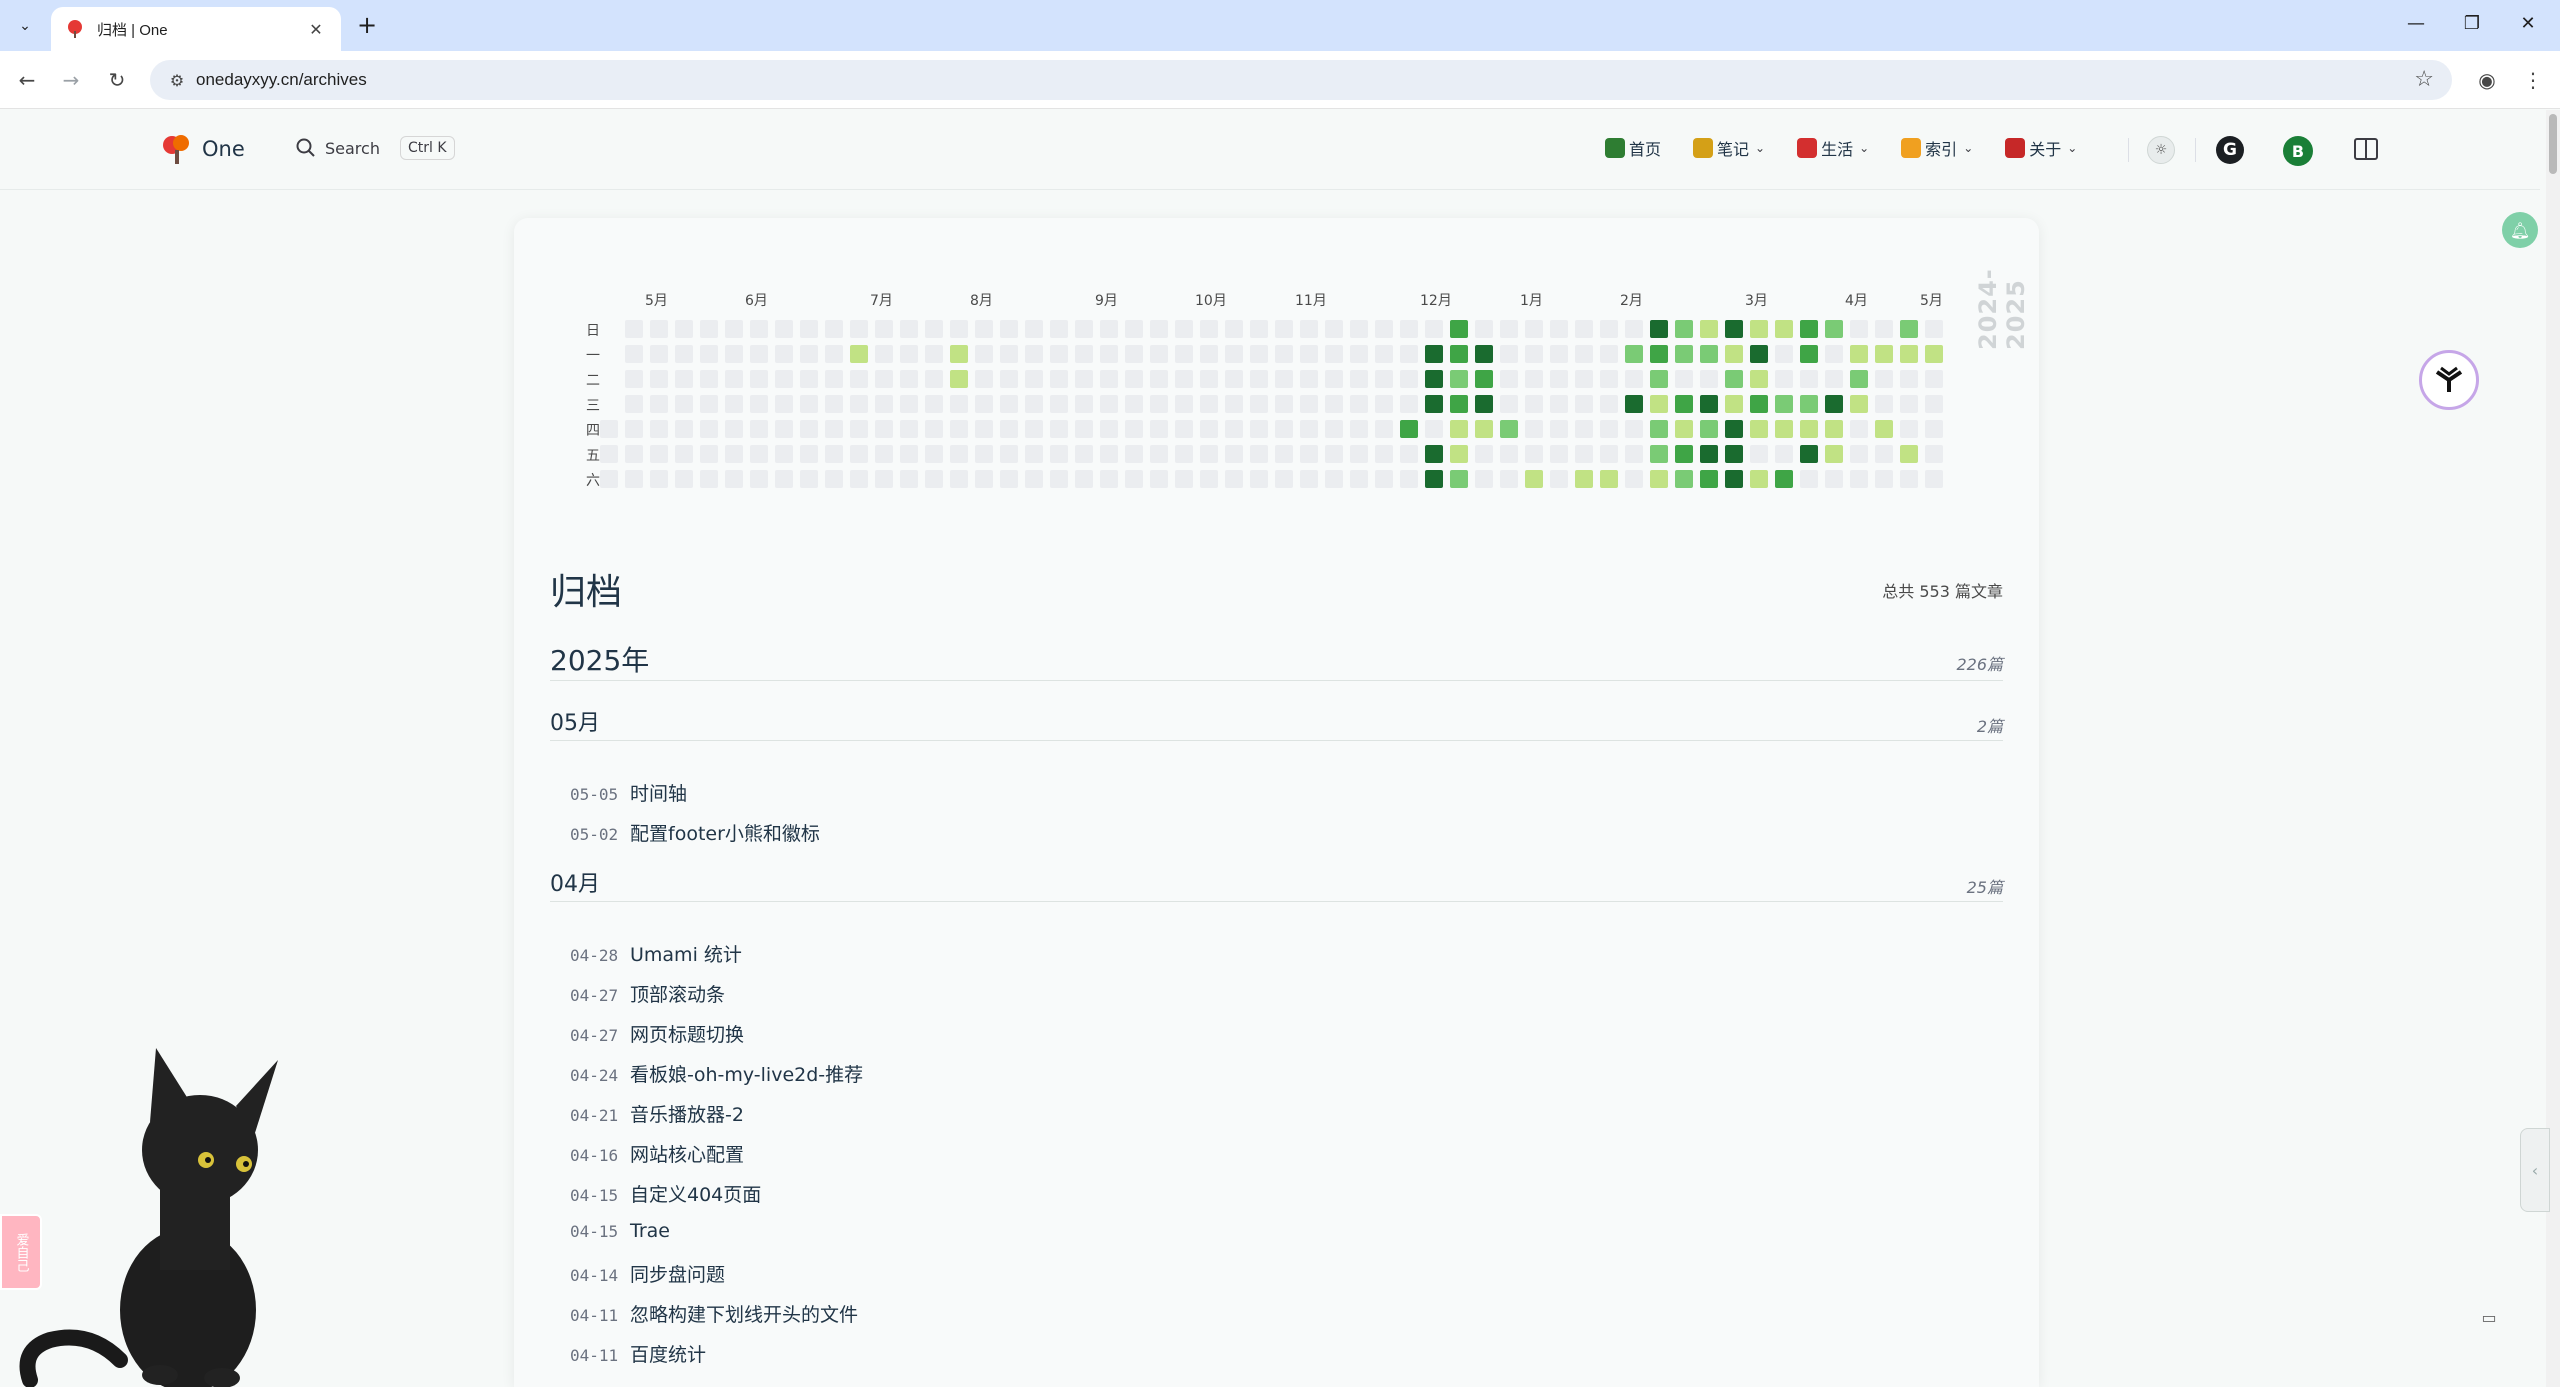  Describe the element at coordinates (1633, 148) in the screenshot. I see `nav-item-home: 首页` at that location.